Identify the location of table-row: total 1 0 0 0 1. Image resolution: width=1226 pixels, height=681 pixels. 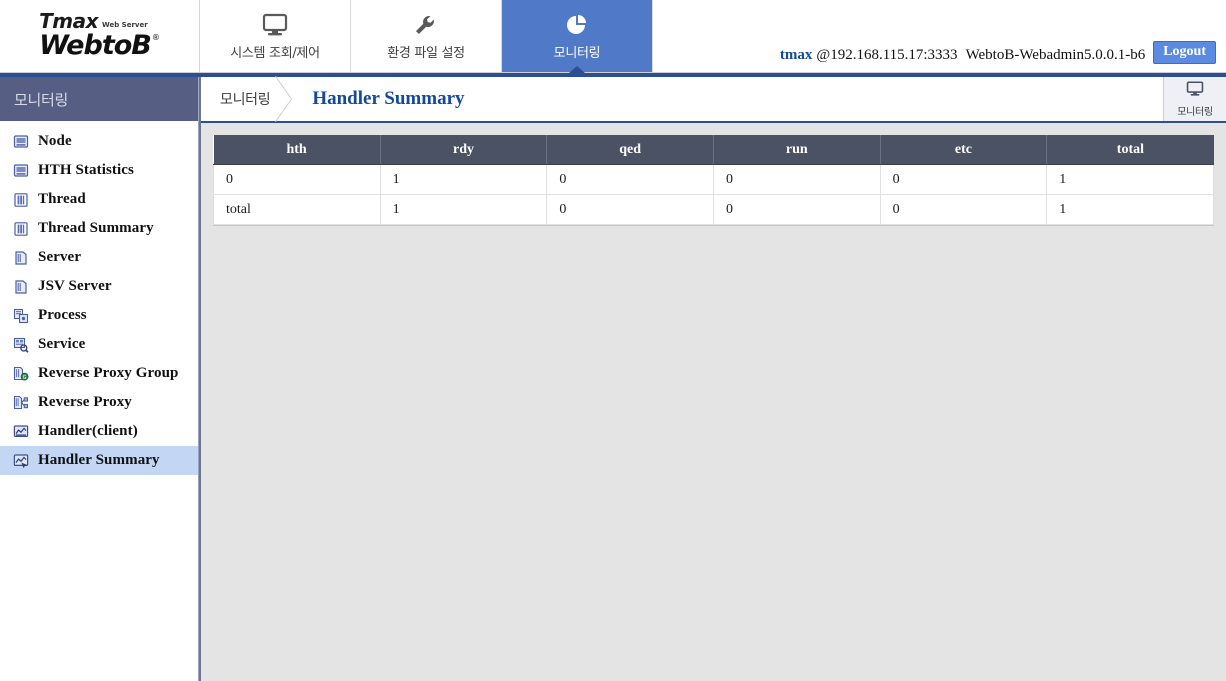
(713, 209).